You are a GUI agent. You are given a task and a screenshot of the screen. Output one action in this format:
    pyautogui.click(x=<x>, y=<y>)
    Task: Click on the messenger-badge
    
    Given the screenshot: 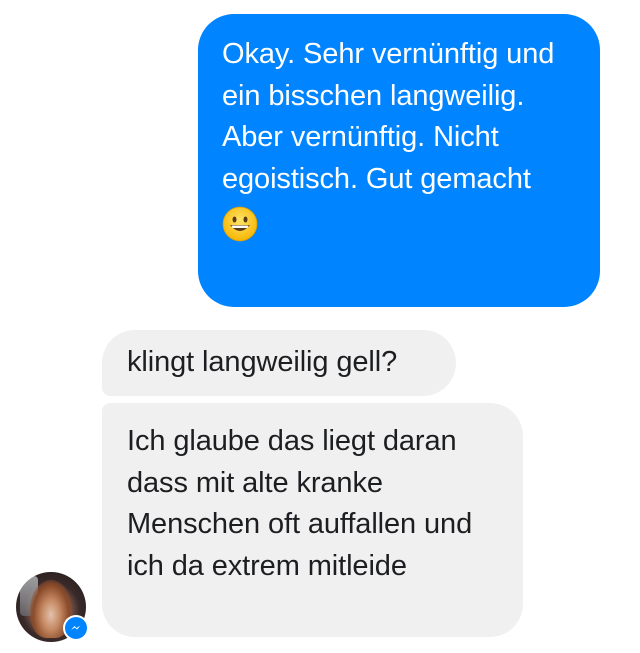 What is the action you would take?
    pyautogui.click(x=76, y=628)
    